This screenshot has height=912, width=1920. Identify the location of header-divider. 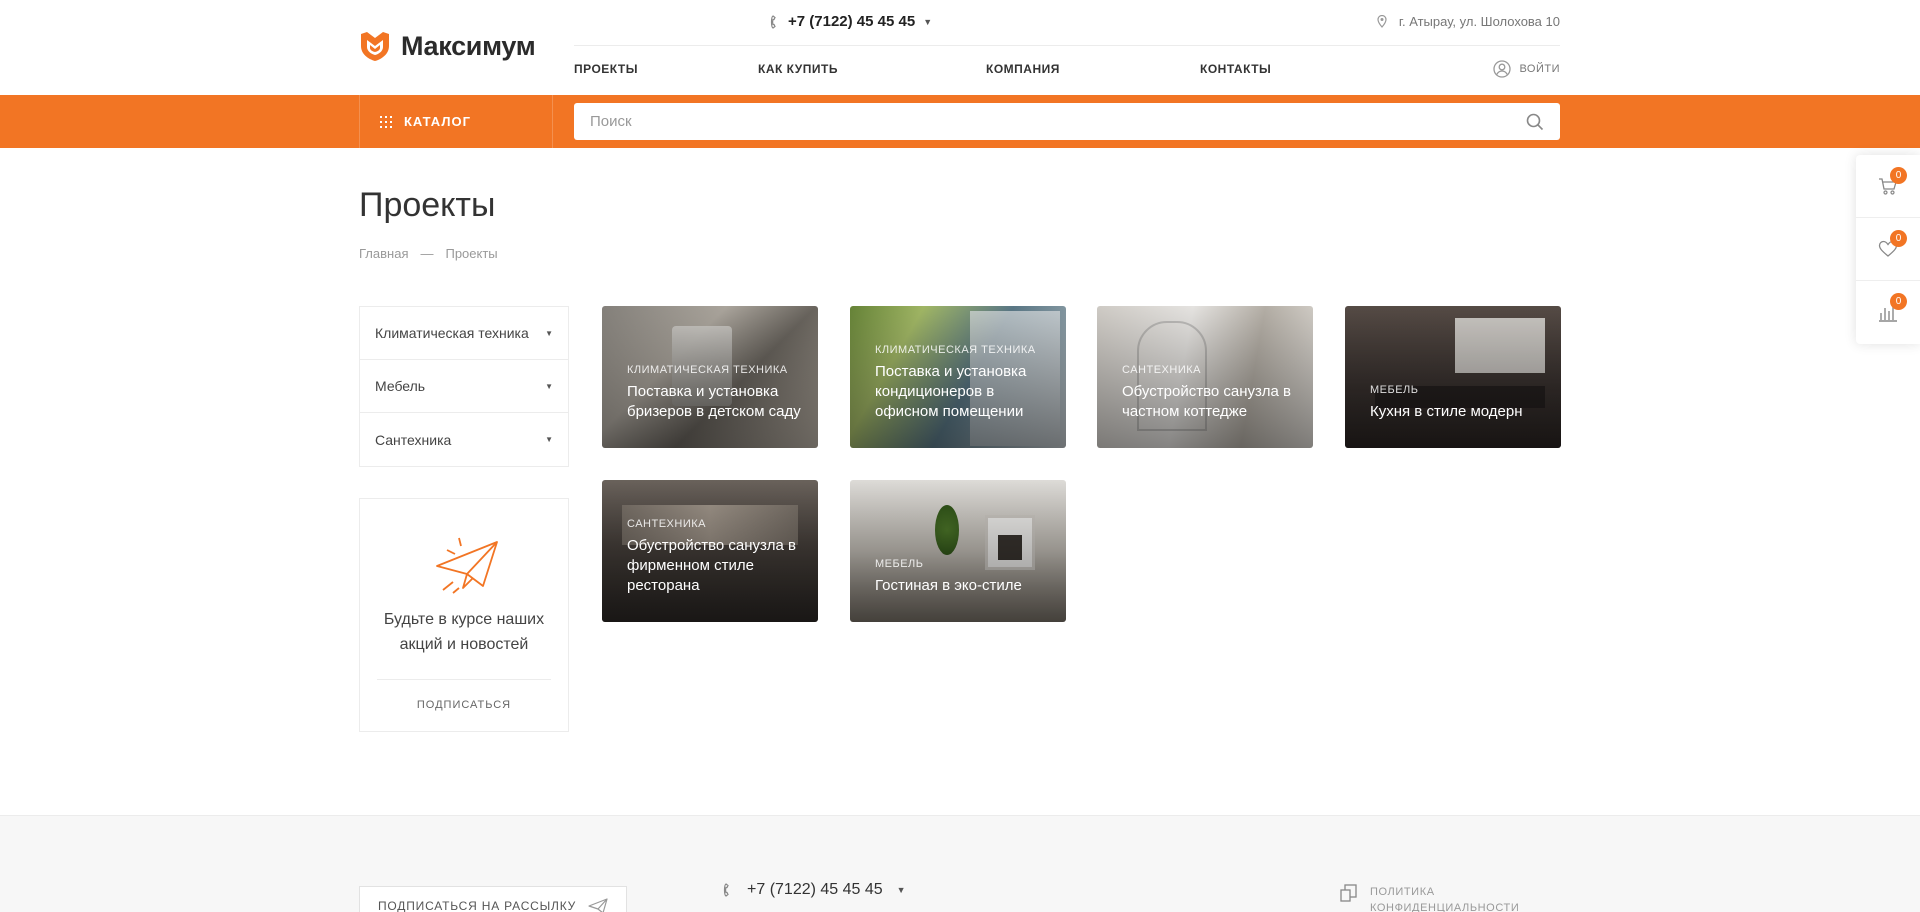
(1067, 45).